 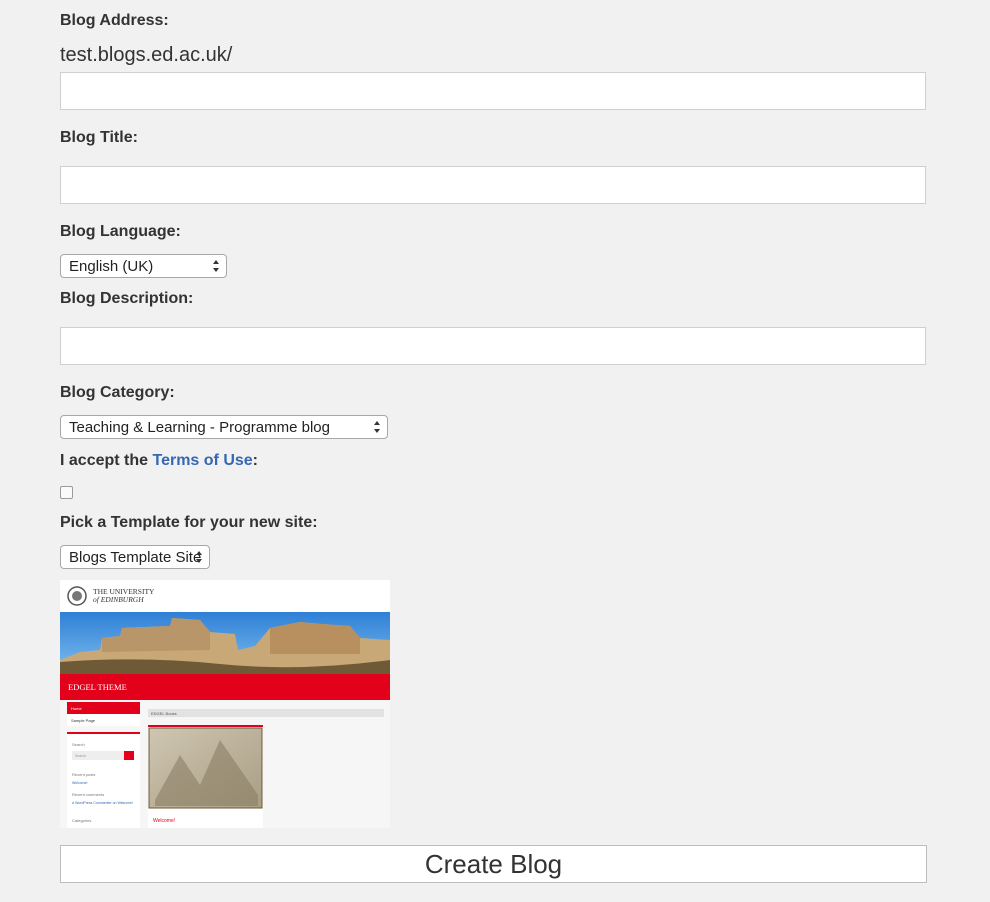 I want to click on blog-title-input, so click(x=493, y=185).